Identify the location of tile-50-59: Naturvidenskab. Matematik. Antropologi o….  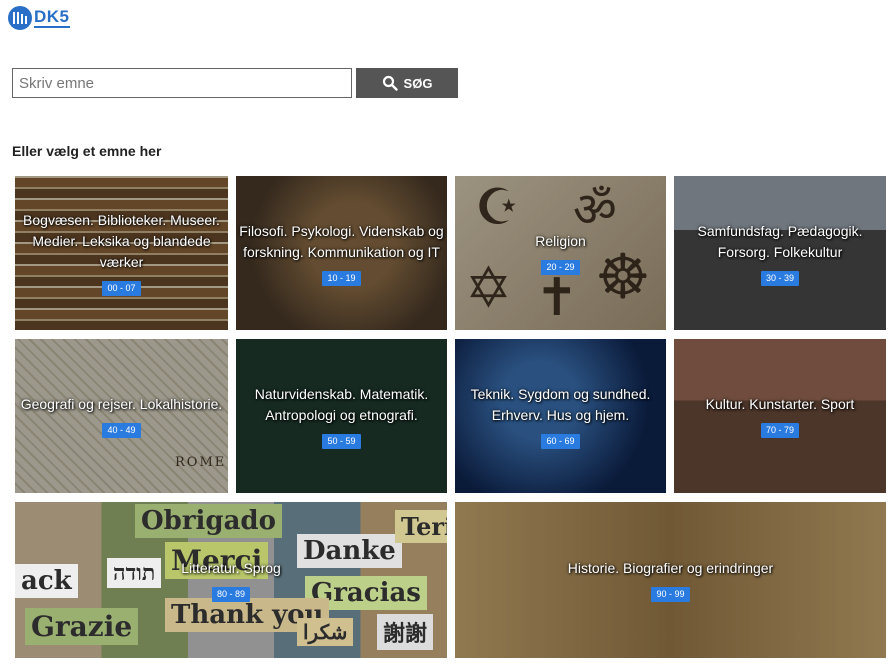
(341, 416).